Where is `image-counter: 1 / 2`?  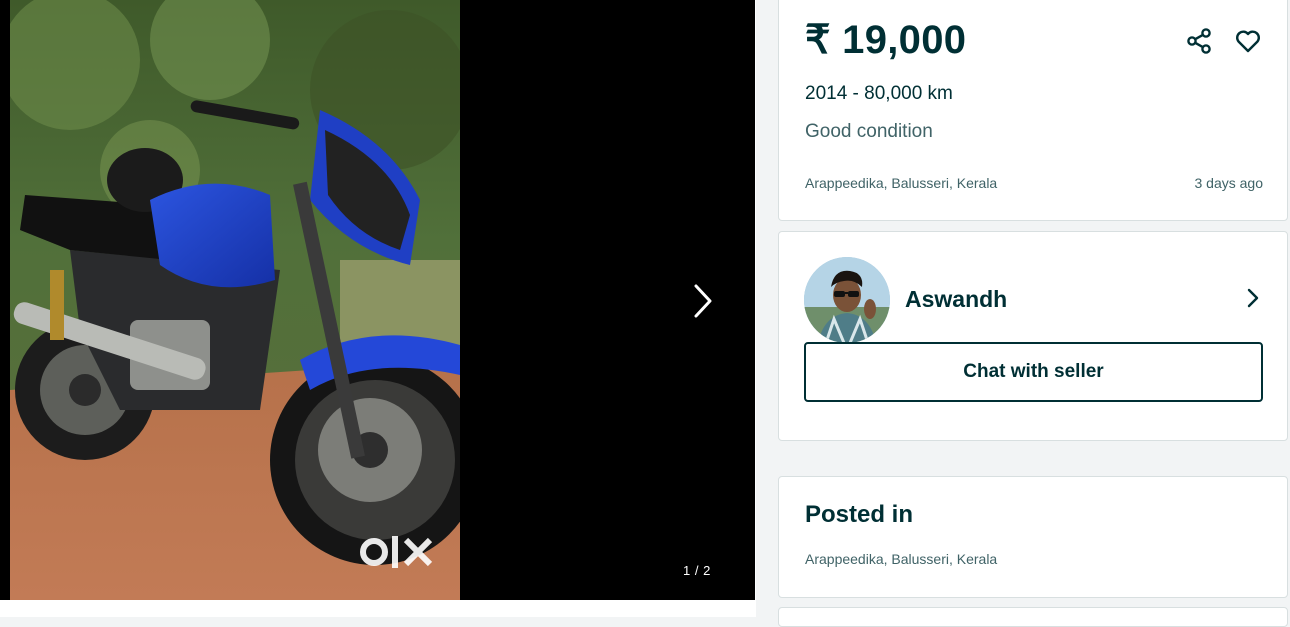 image-counter: 1 / 2 is located at coordinates (697, 570).